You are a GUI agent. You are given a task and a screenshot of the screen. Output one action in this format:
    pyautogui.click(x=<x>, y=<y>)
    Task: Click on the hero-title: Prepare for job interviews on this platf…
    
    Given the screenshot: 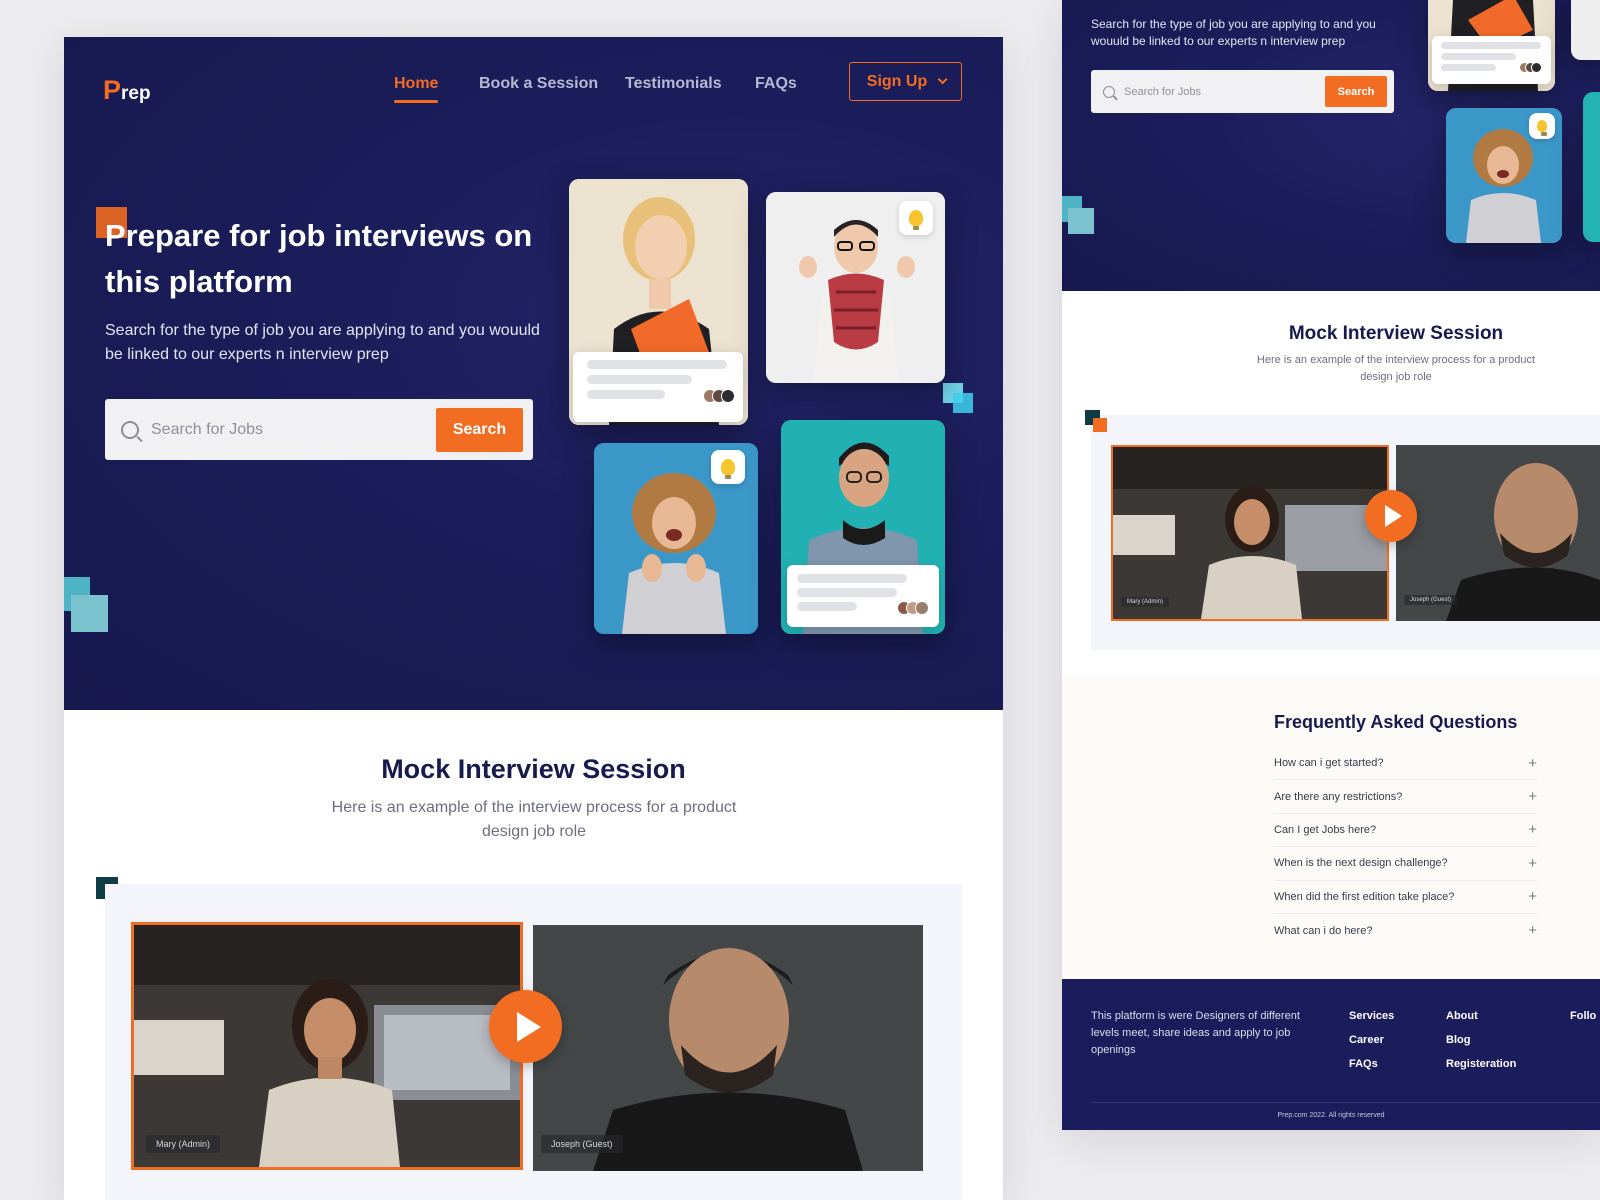 What is the action you would take?
    pyautogui.click(x=319, y=258)
    